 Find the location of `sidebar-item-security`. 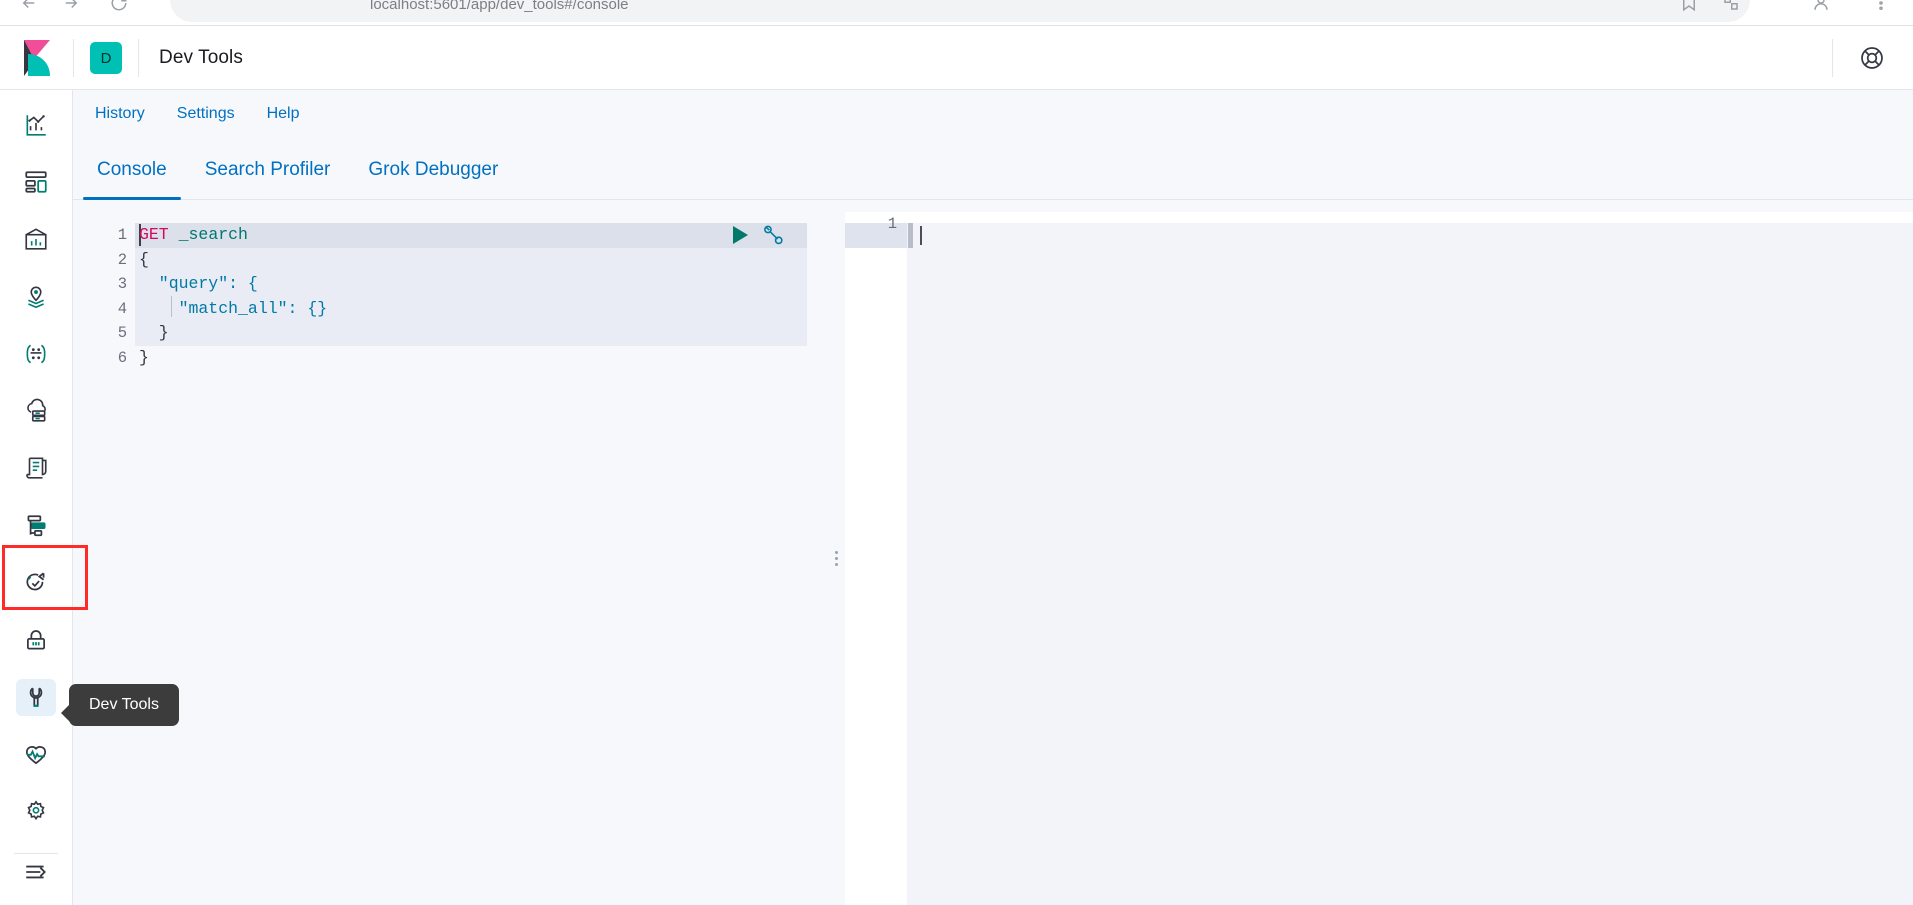

sidebar-item-security is located at coordinates (36, 640).